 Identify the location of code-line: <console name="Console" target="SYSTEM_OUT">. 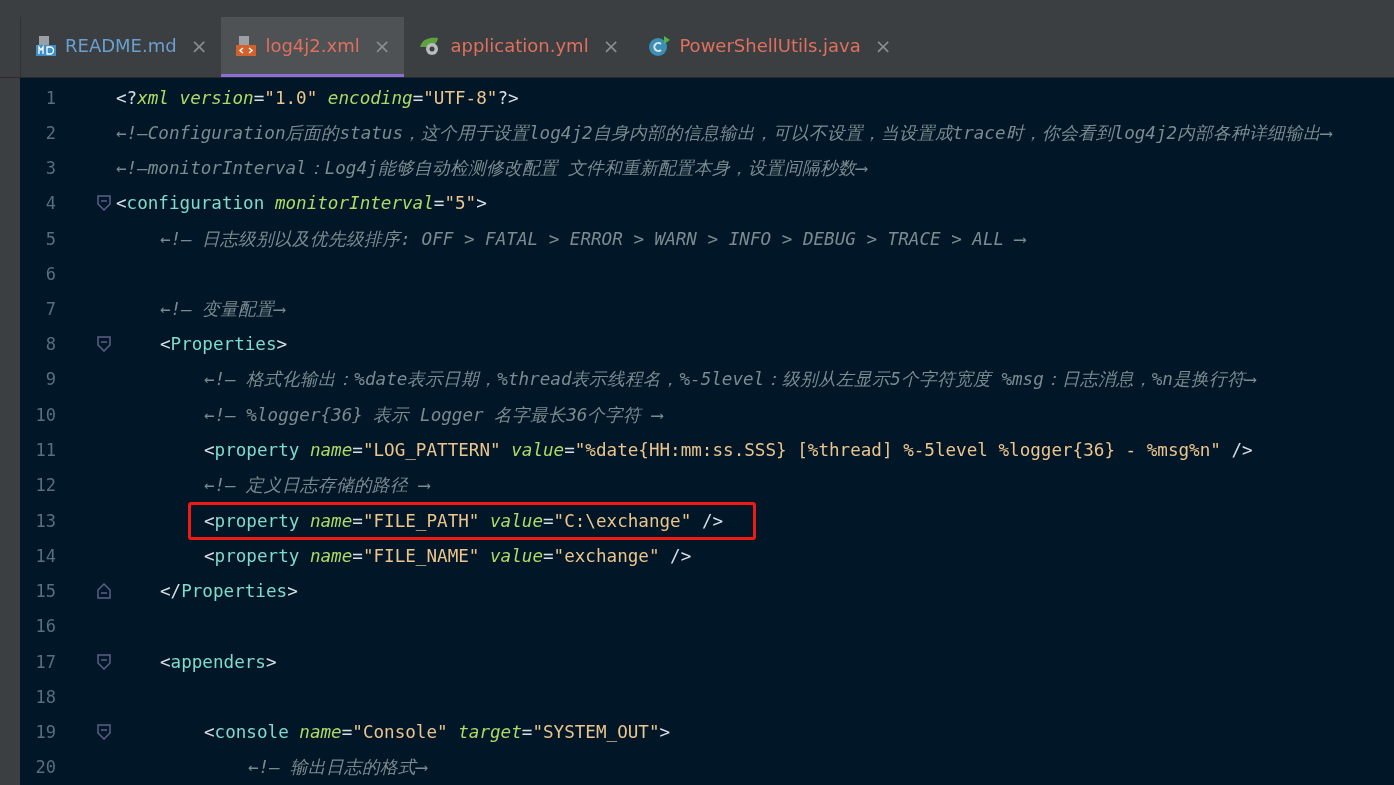
(437, 732).